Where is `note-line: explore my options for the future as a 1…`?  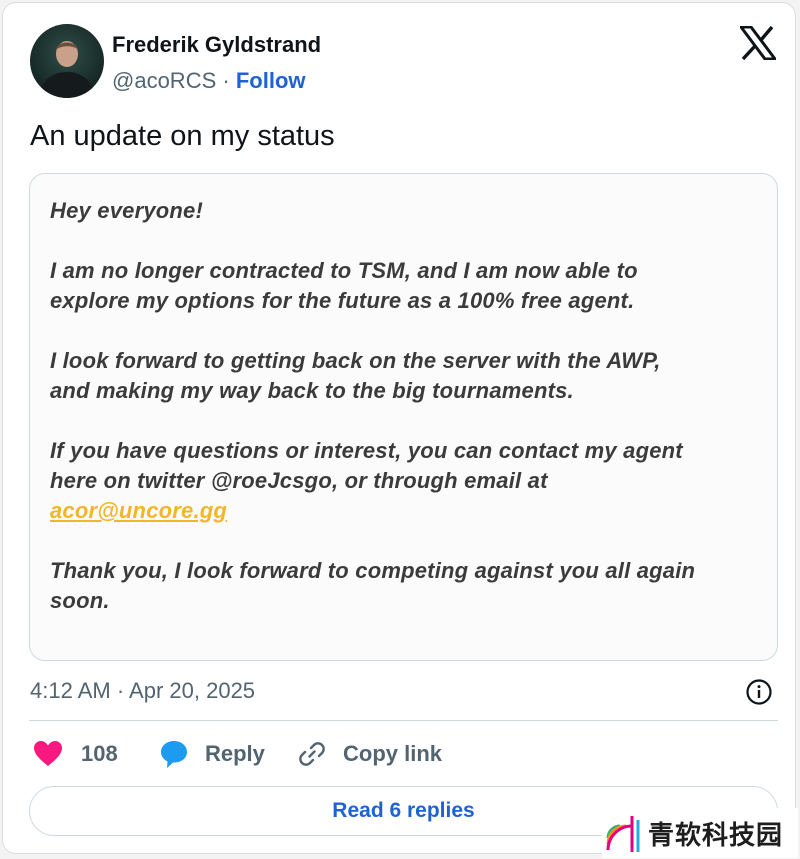
note-line: explore my options for the future as a 1… is located at coordinates (342, 300).